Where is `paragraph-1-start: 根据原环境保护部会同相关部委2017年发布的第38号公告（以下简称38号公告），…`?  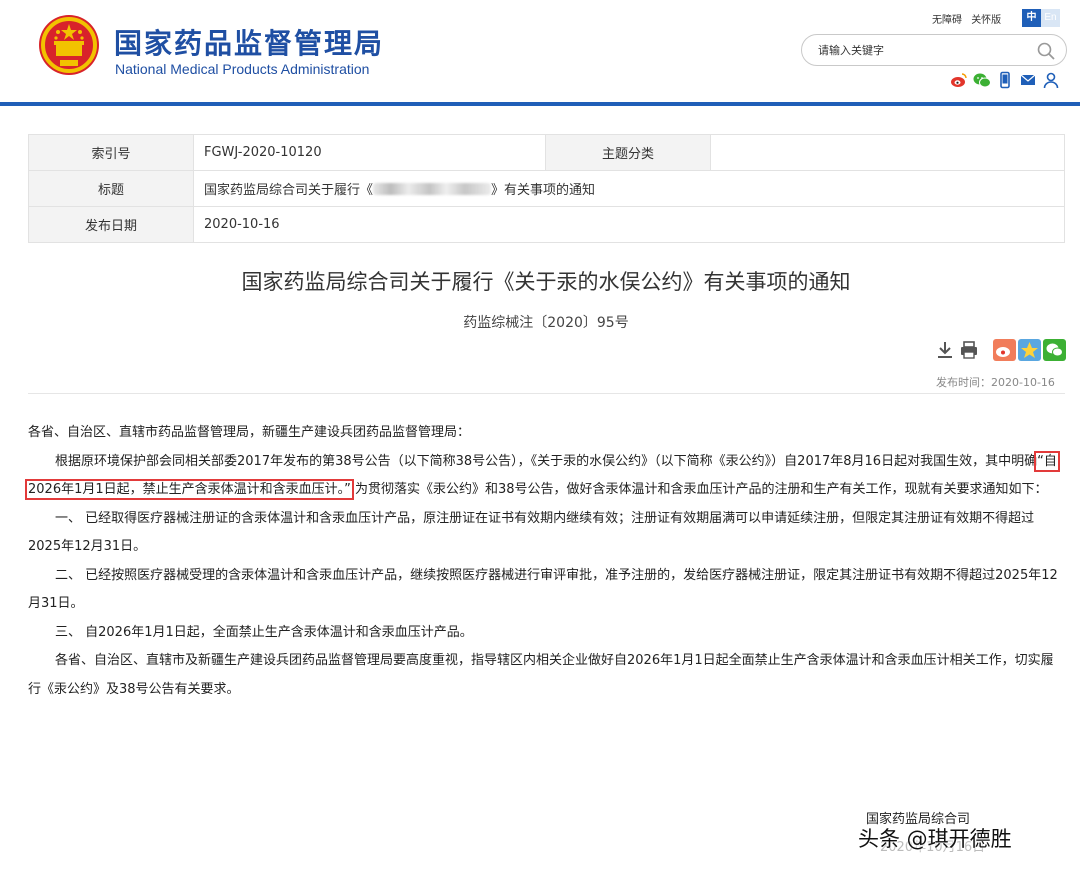 paragraph-1-start: 根据原环境保护部会同相关部委2017年发布的第38号公告（以下简称38号公告），… is located at coordinates (546, 461).